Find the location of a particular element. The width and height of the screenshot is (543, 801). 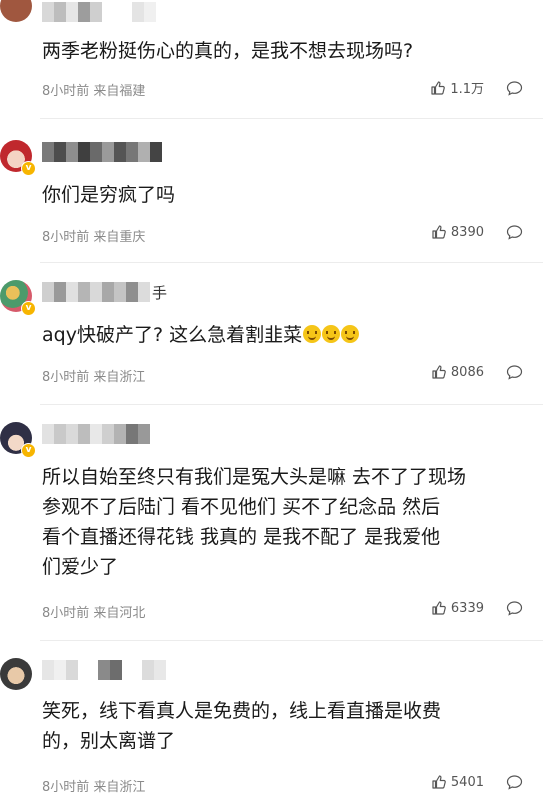

like-button: 8390 is located at coordinates (457, 232).